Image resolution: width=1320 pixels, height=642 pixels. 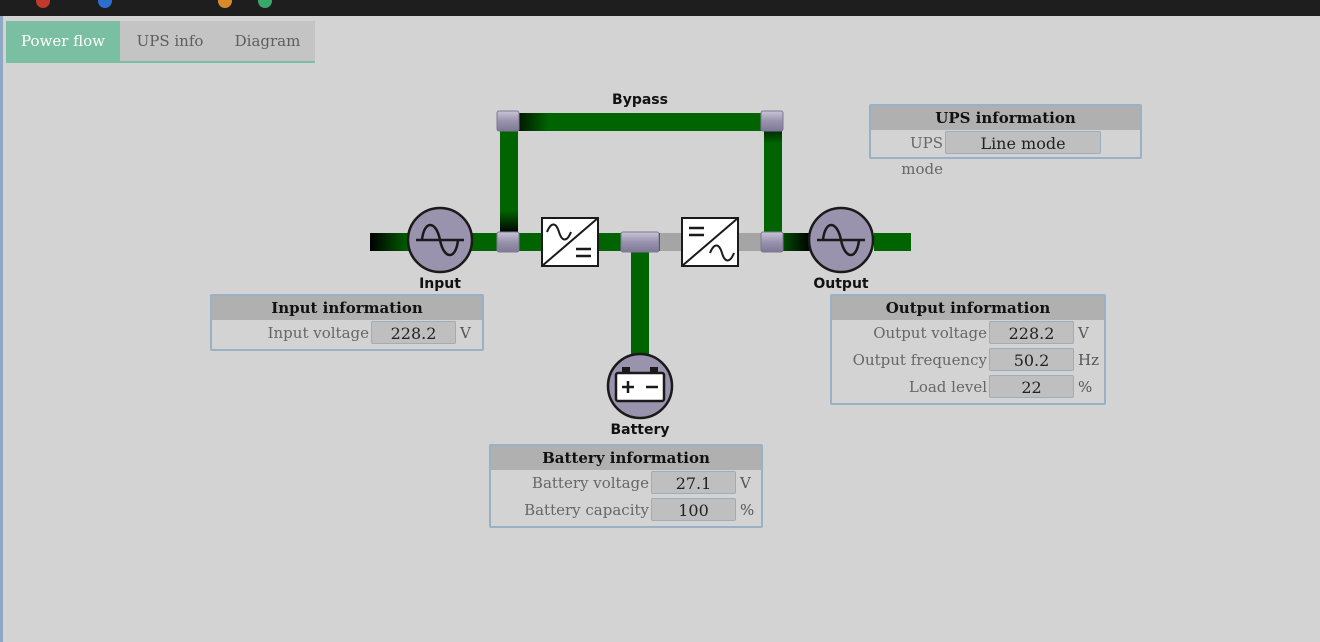 What do you see at coordinates (841, 284) in the screenshot?
I see `output-label: Output` at bounding box center [841, 284].